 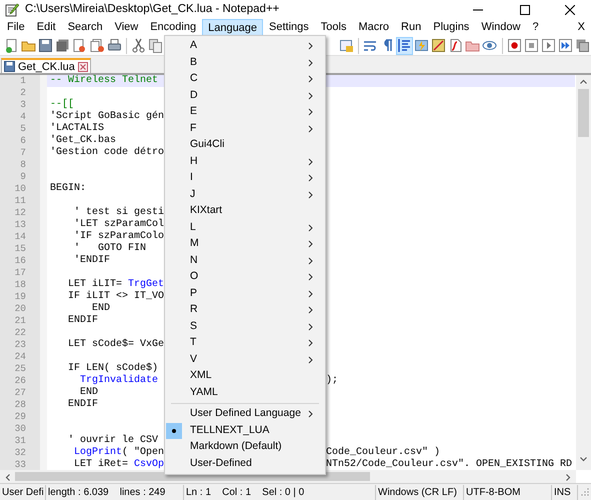 What do you see at coordinates (451, 27) in the screenshot?
I see `menu-item: Plugins` at bounding box center [451, 27].